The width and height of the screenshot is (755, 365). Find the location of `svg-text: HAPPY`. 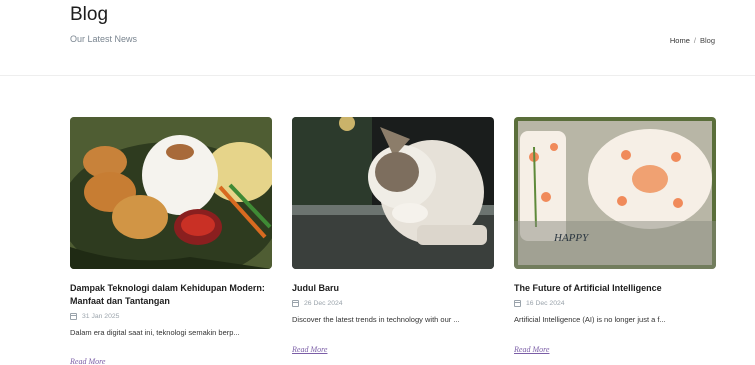

svg-text: HAPPY is located at coordinates (571, 238).